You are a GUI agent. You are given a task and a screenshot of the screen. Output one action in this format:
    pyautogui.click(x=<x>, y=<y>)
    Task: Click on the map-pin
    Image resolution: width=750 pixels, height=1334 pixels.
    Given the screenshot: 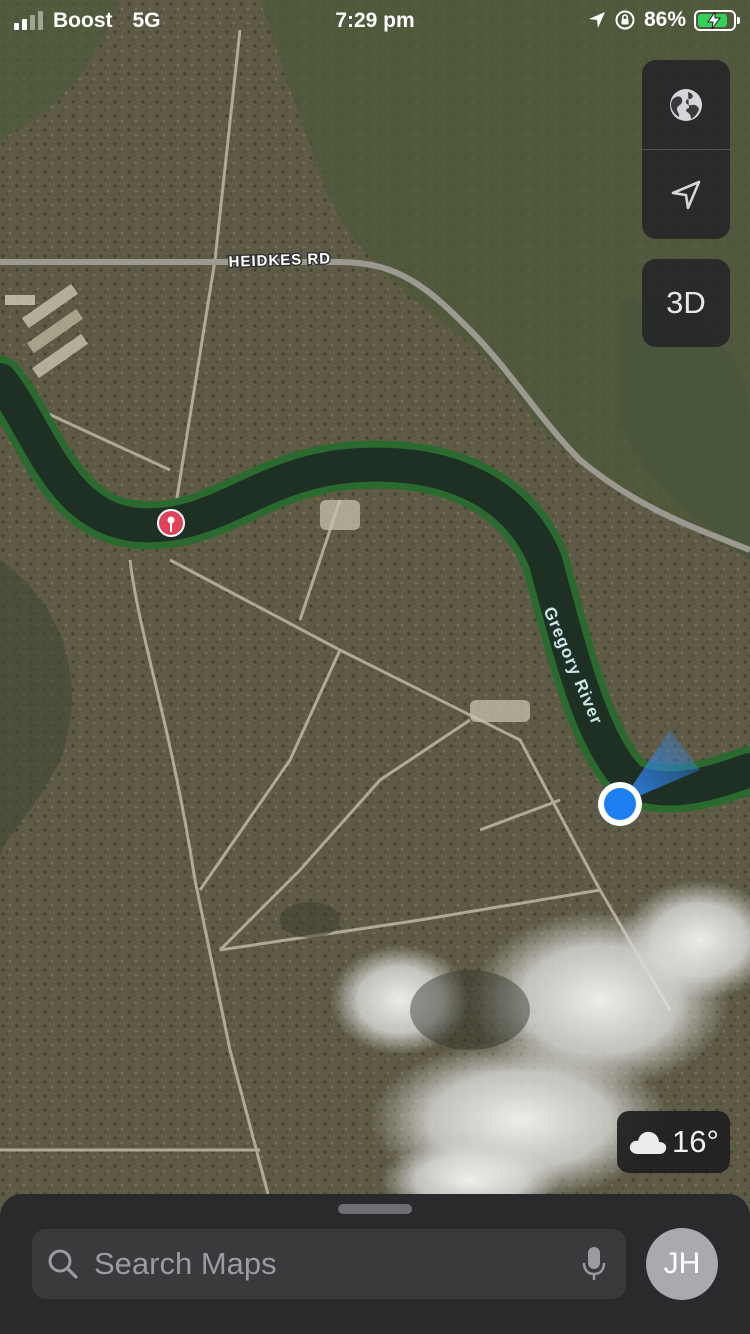 What is the action you would take?
    pyautogui.click(x=171, y=523)
    